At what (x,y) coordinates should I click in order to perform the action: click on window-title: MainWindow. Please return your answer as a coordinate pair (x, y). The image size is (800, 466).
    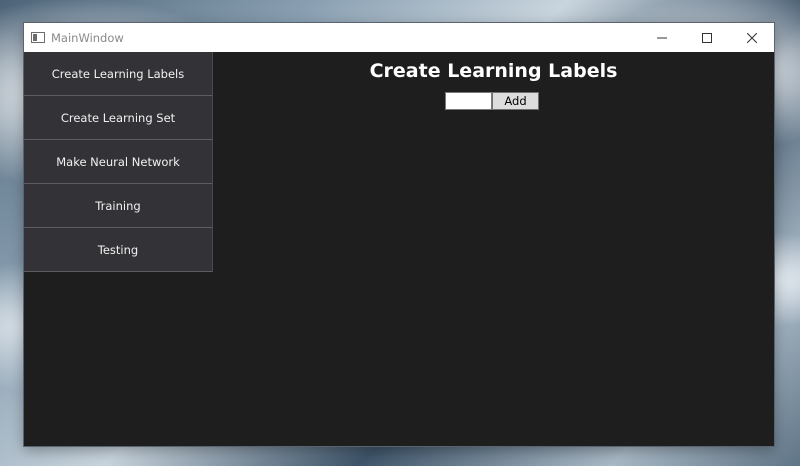
    Looking at the image, I should click on (87, 37).